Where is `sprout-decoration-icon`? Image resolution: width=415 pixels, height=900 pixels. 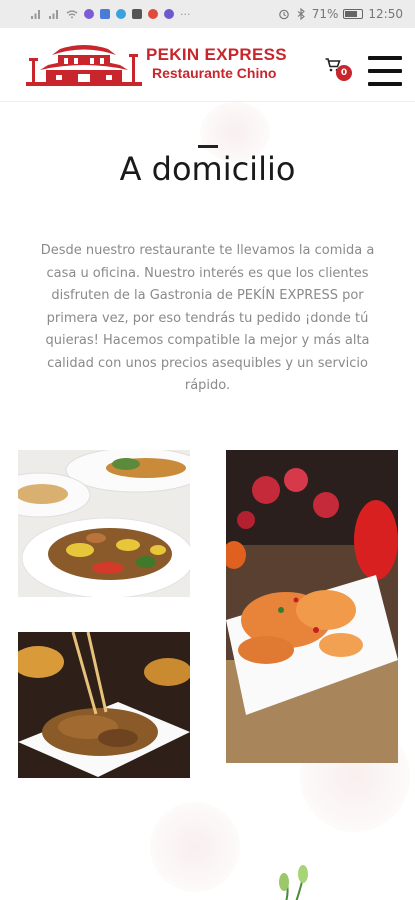
sprout-decoration-icon is located at coordinates (293, 882).